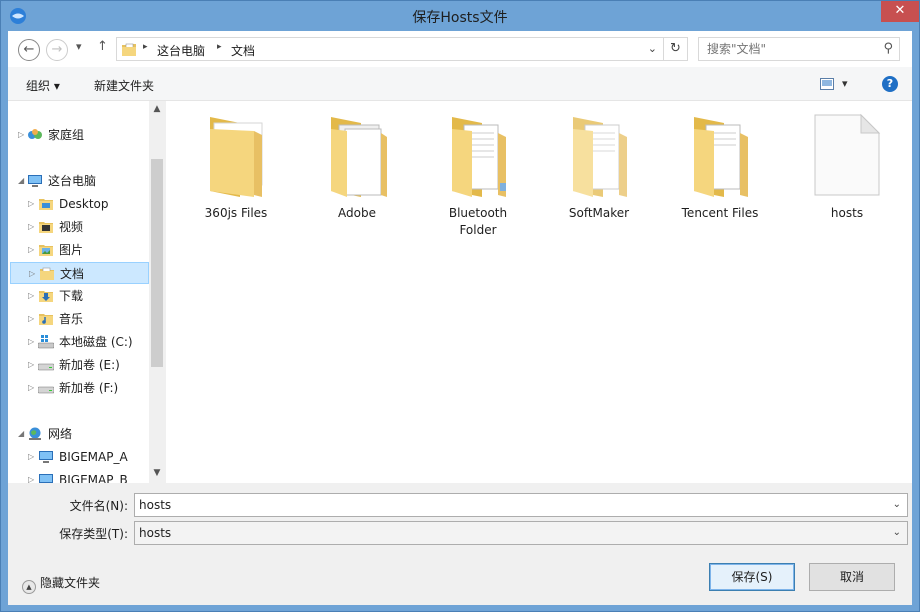 This screenshot has width=920, height=612. What do you see at coordinates (478, 221) in the screenshot?
I see `file-name: Bluetooth Folder` at bounding box center [478, 221].